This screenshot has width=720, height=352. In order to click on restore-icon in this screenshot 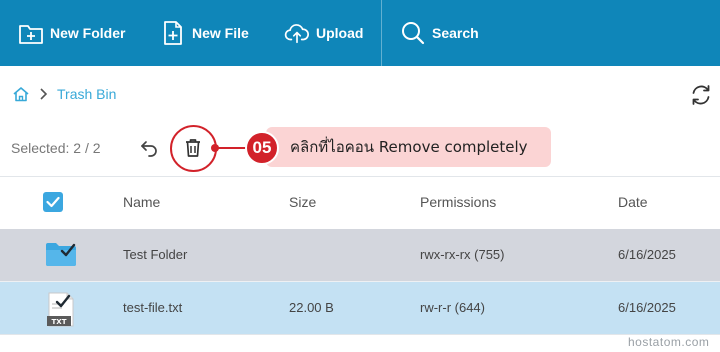, I will do `click(150, 148)`.